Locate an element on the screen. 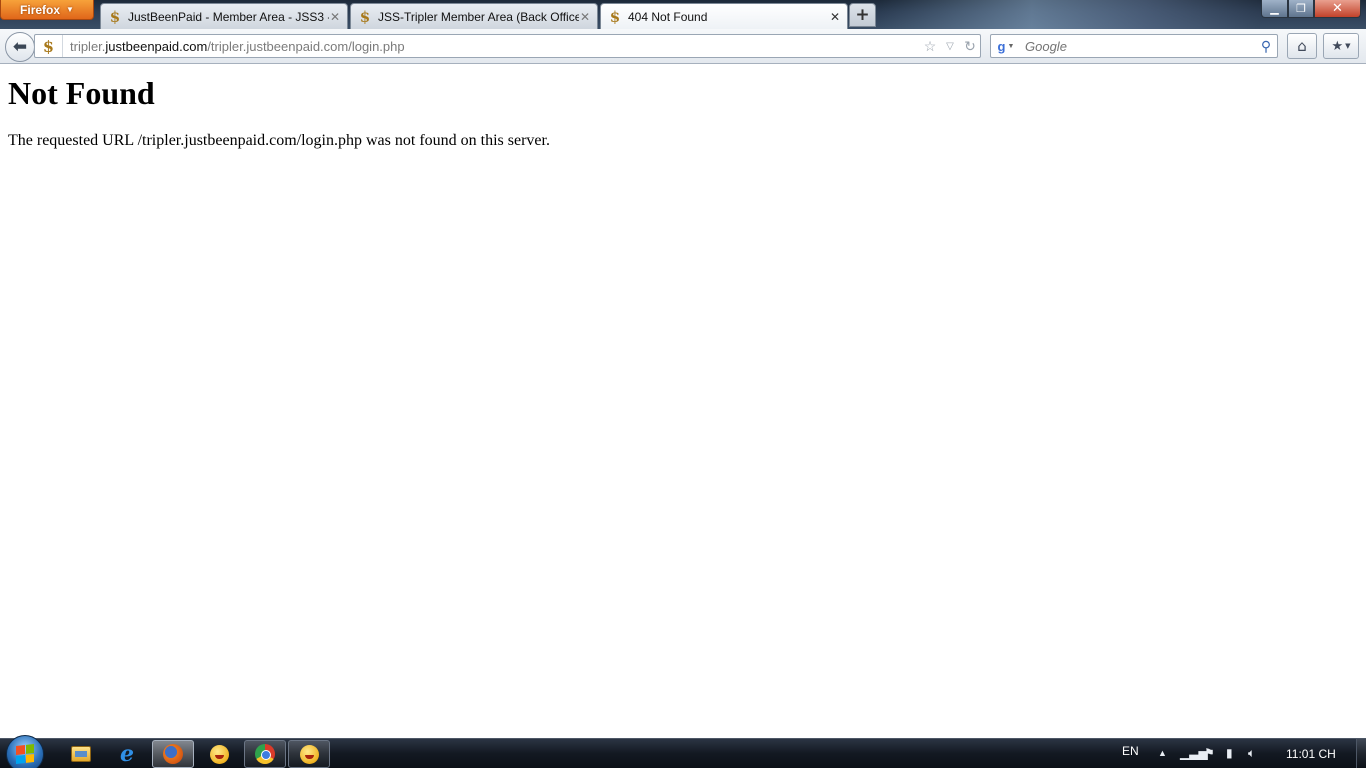 This screenshot has width=1366, height=768. tab-404-not-found: $ 404 Not Found ✕ is located at coordinates (724, 16).